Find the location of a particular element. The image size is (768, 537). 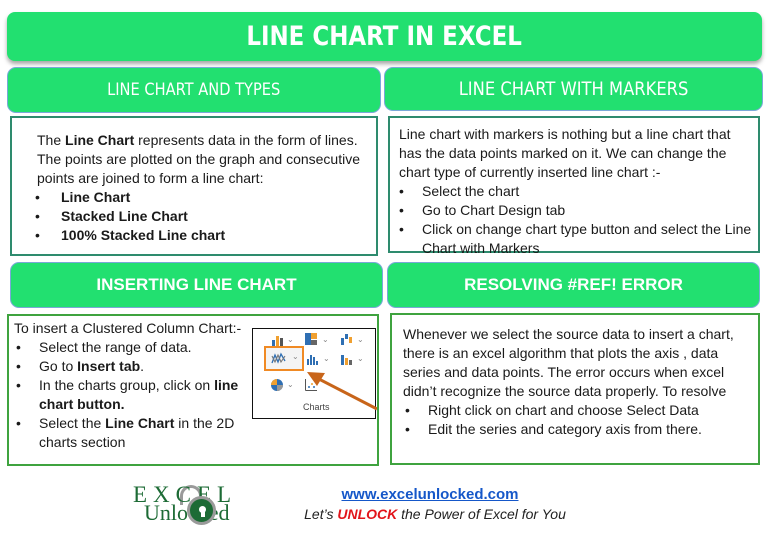

charts-ribbon-image: ⌄ ⌄ ⌄ ⌄ ⌄ ⌄ ⌄ Charts is located at coordinates (314, 373).